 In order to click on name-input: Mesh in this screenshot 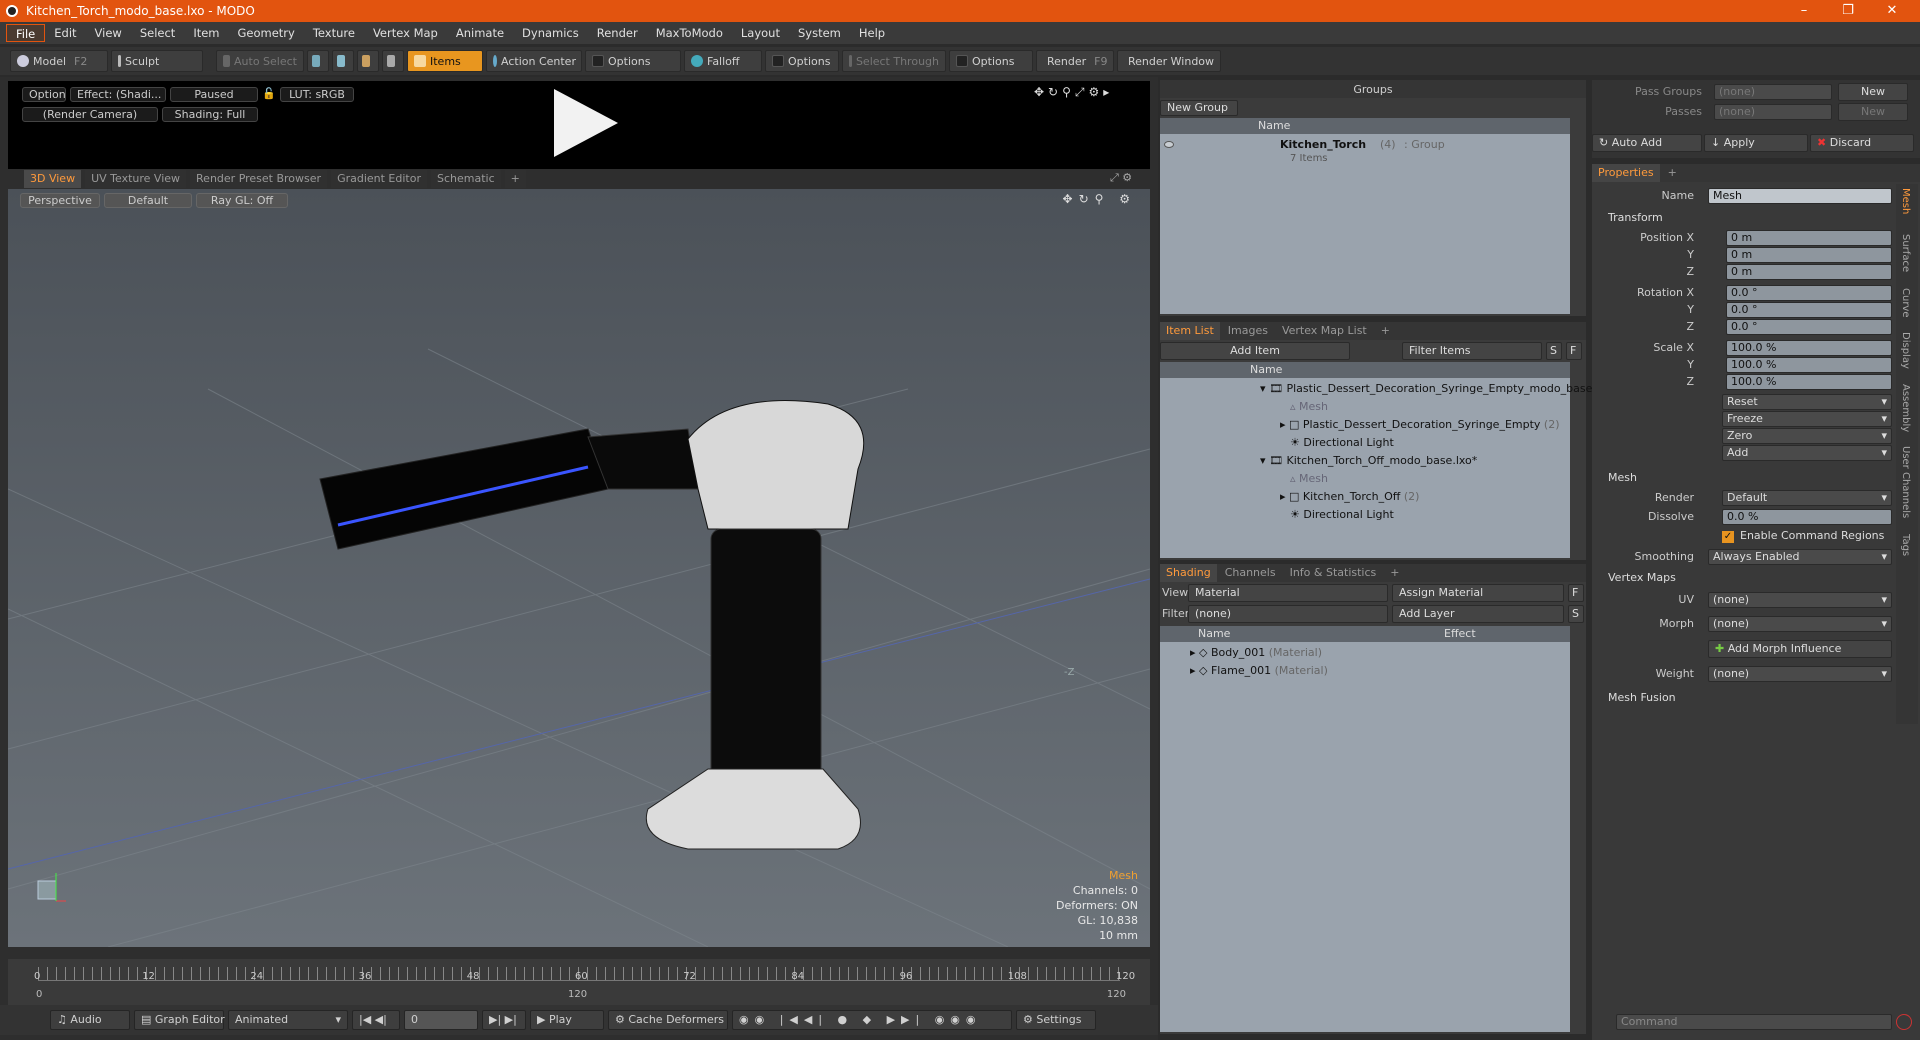, I will do `click(1800, 196)`.